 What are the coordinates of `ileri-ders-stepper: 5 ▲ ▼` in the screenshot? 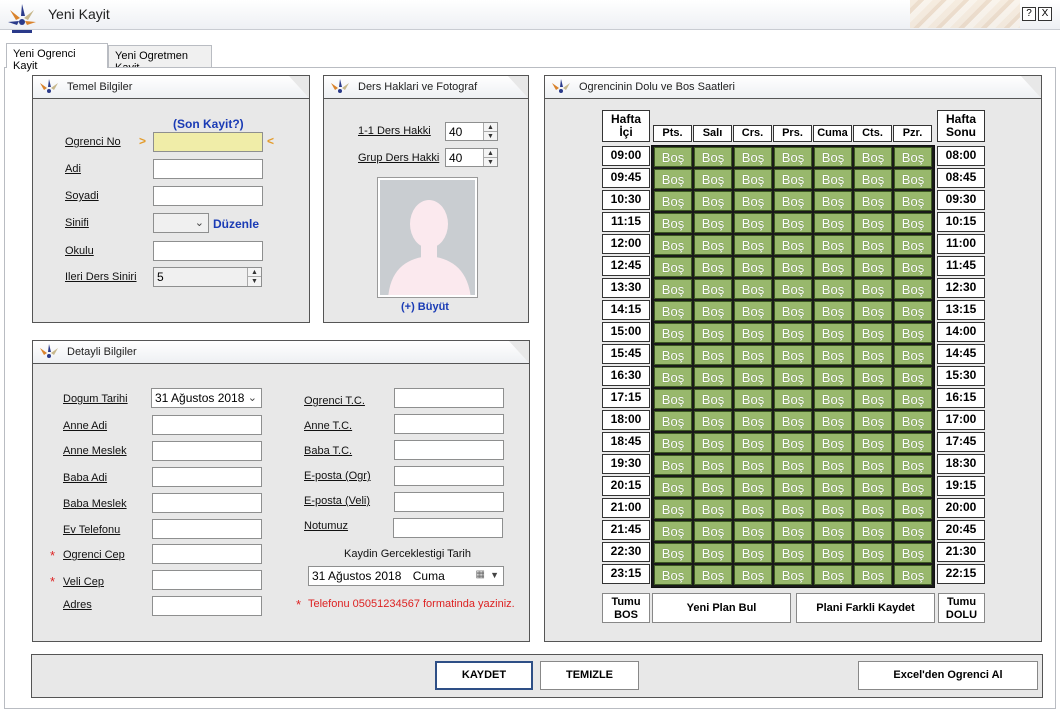 It's located at (207, 277).